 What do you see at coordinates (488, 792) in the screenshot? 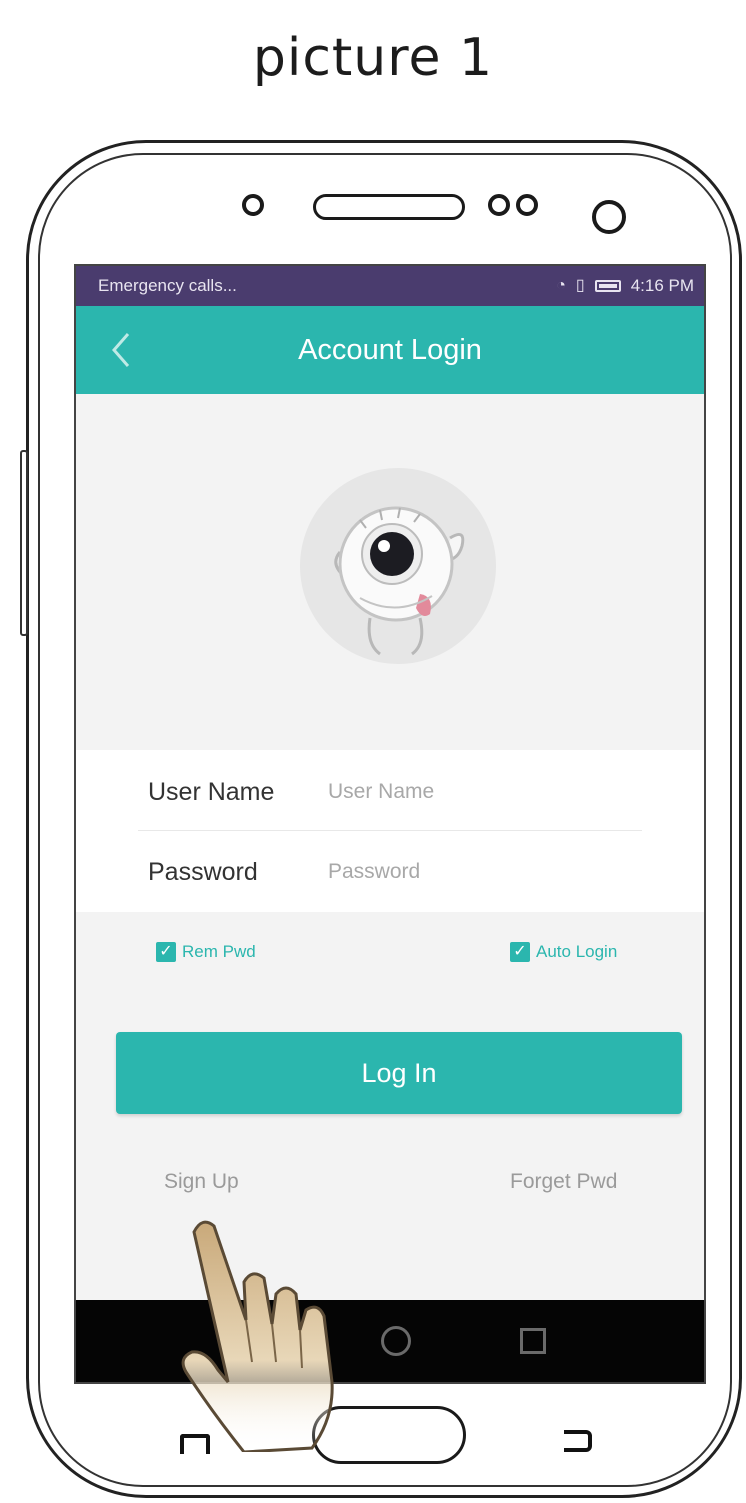
I see `username-input` at bounding box center [488, 792].